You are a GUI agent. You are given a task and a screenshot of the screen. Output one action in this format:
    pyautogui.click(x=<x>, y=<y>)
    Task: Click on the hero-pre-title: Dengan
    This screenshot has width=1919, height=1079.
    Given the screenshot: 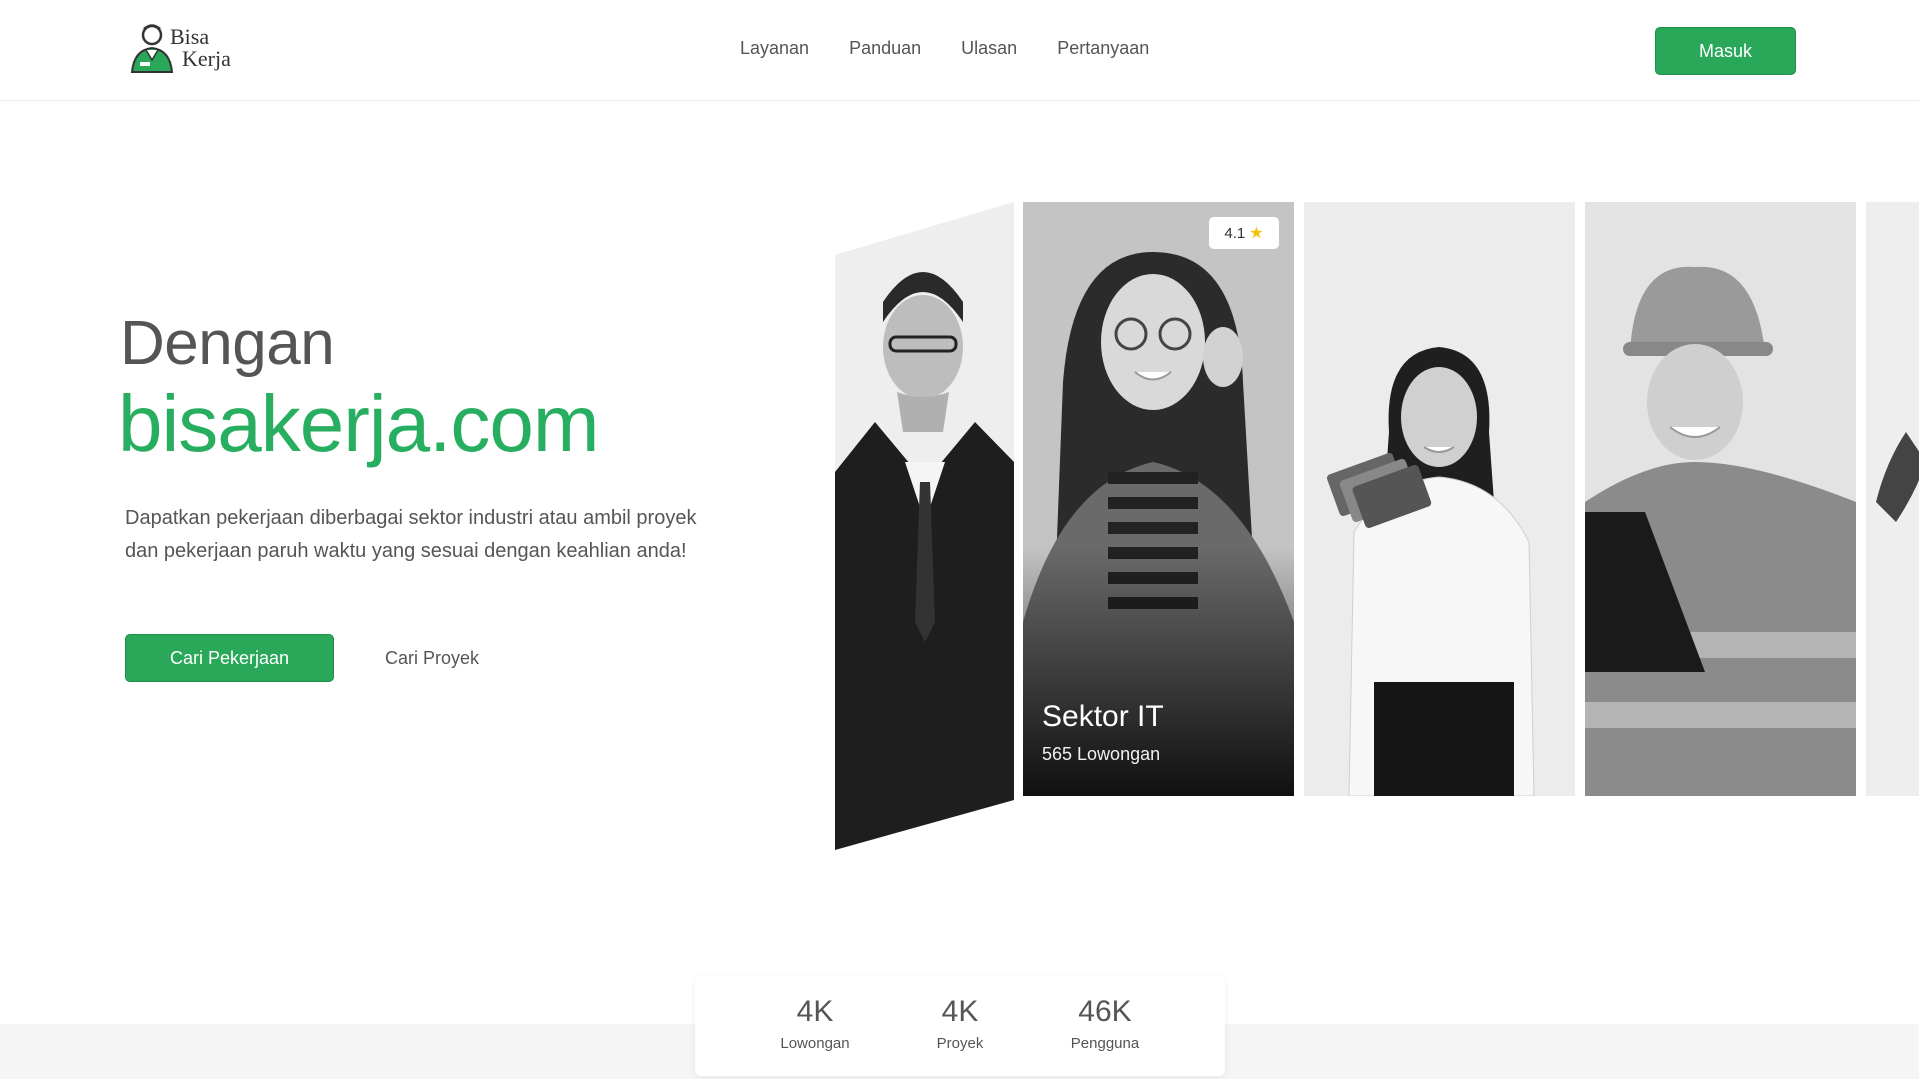 What is the action you would take?
    pyautogui.click(x=227, y=343)
    